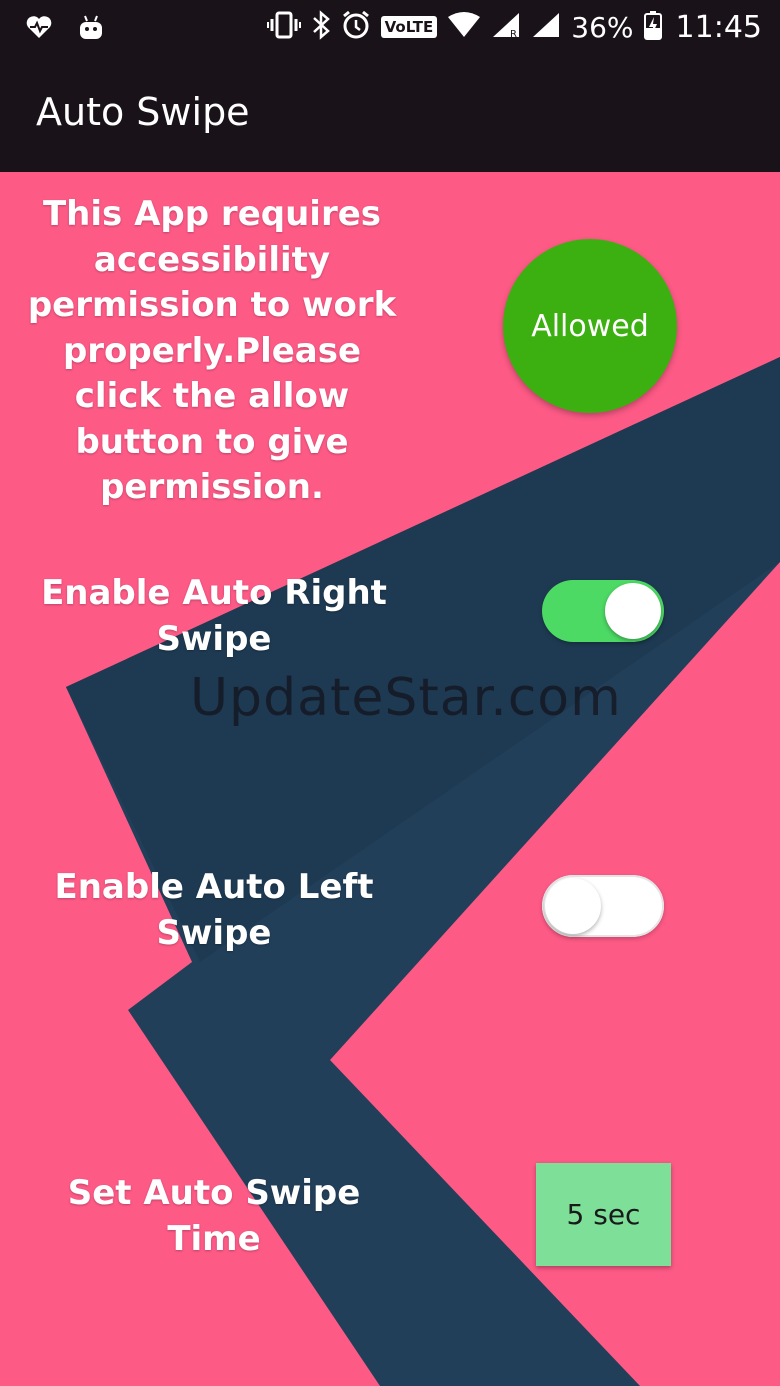 The height and width of the screenshot is (1386, 780). Describe the element at coordinates (143, 112) in the screenshot. I see `app-title: Auto Swipe` at that location.